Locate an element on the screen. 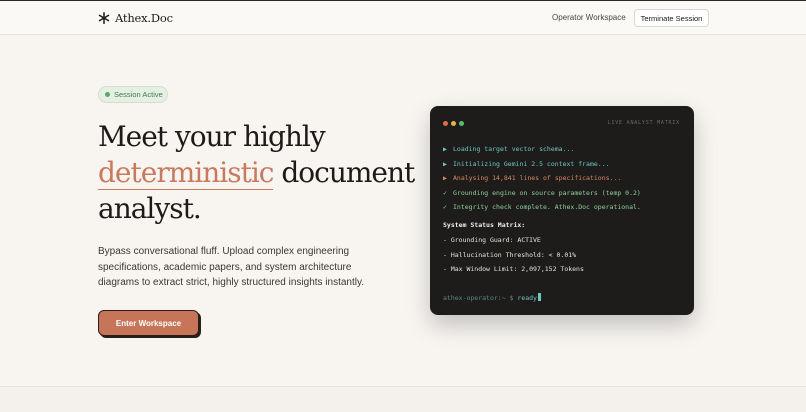 This screenshot has height=412, width=806. status-line: - Max Window Limit: 2,097,152 Tokens is located at coordinates (513, 269).